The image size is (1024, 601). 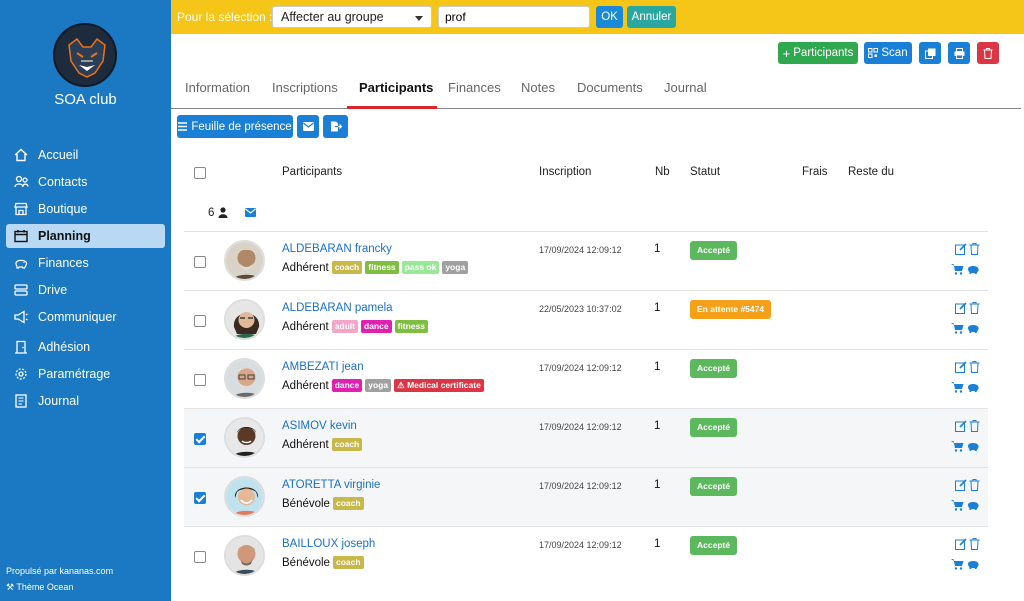 What do you see at coordinates (705, 172) in the screenshot?
I see `header-statut: Statut` at bounding box center [705, 172].